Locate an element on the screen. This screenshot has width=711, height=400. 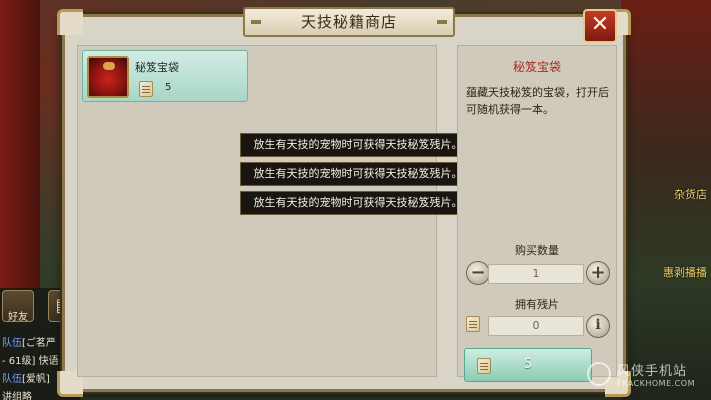
increase-quantity-button: + is located at coordinates (598, 273).